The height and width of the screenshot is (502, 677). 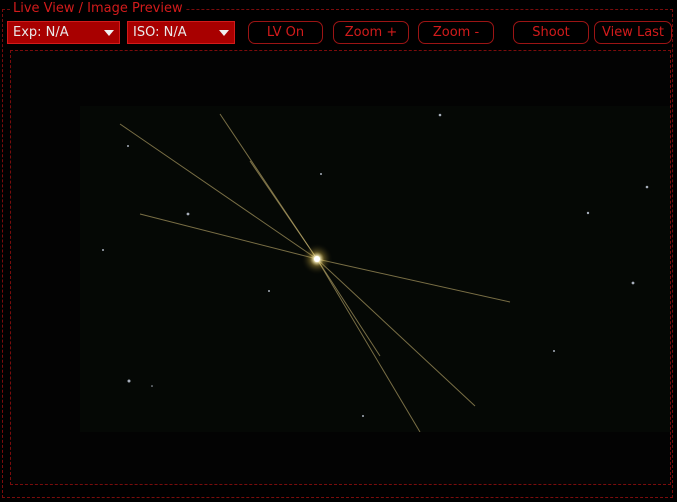 I want to click on exposure-dropdown: Exp: N/A, so click(x=63, y=32).